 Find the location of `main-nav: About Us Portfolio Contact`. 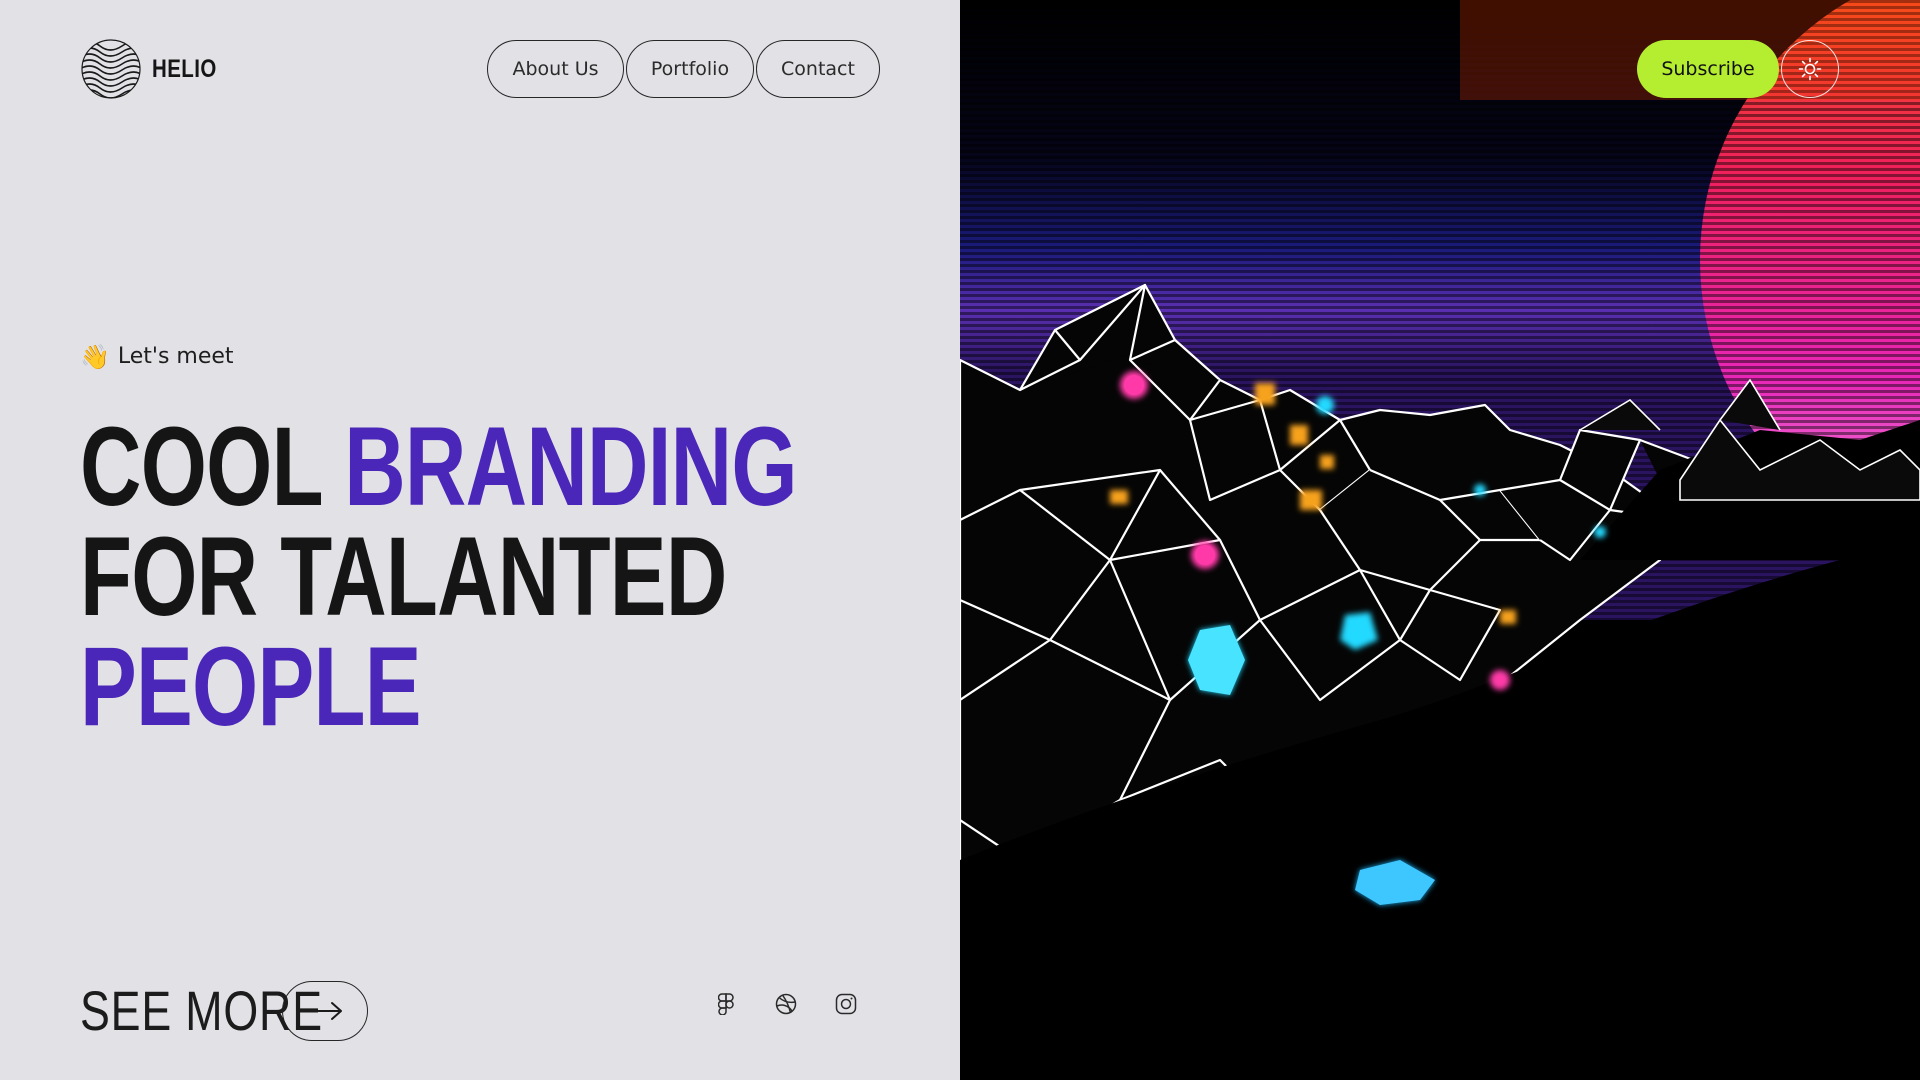

main-nav: About Us Portfolio Contact is located at coordinates (683, 69).